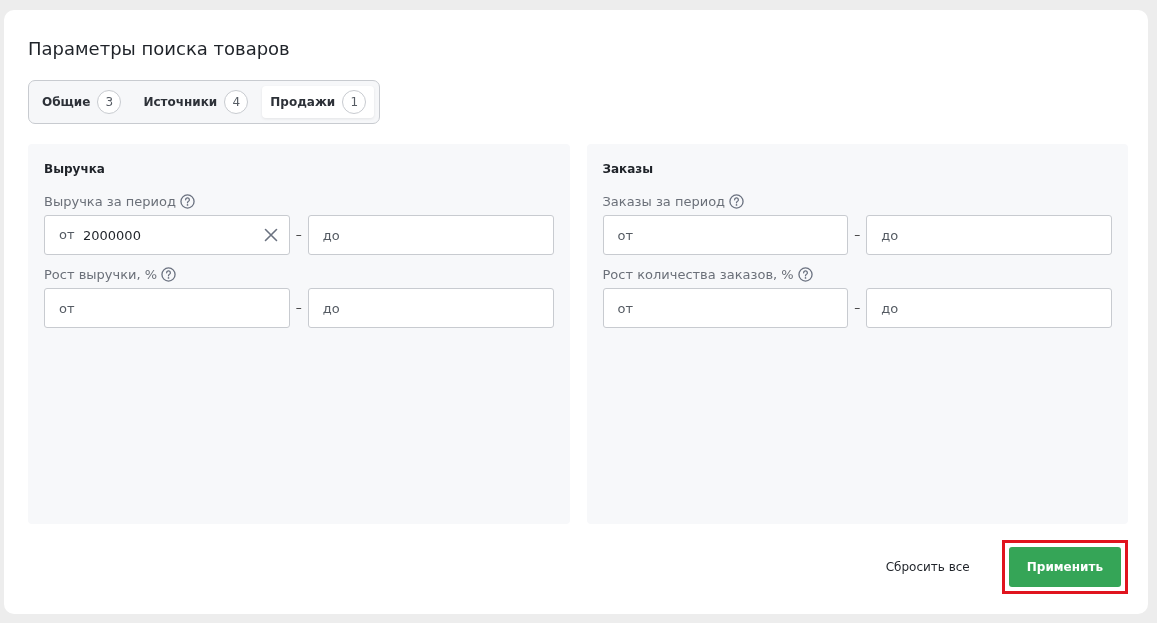  What do you see at coordinates (927, 567) in the screenshot?
I see `reset-button: Сбросить все` at bounding box center [927, 567].